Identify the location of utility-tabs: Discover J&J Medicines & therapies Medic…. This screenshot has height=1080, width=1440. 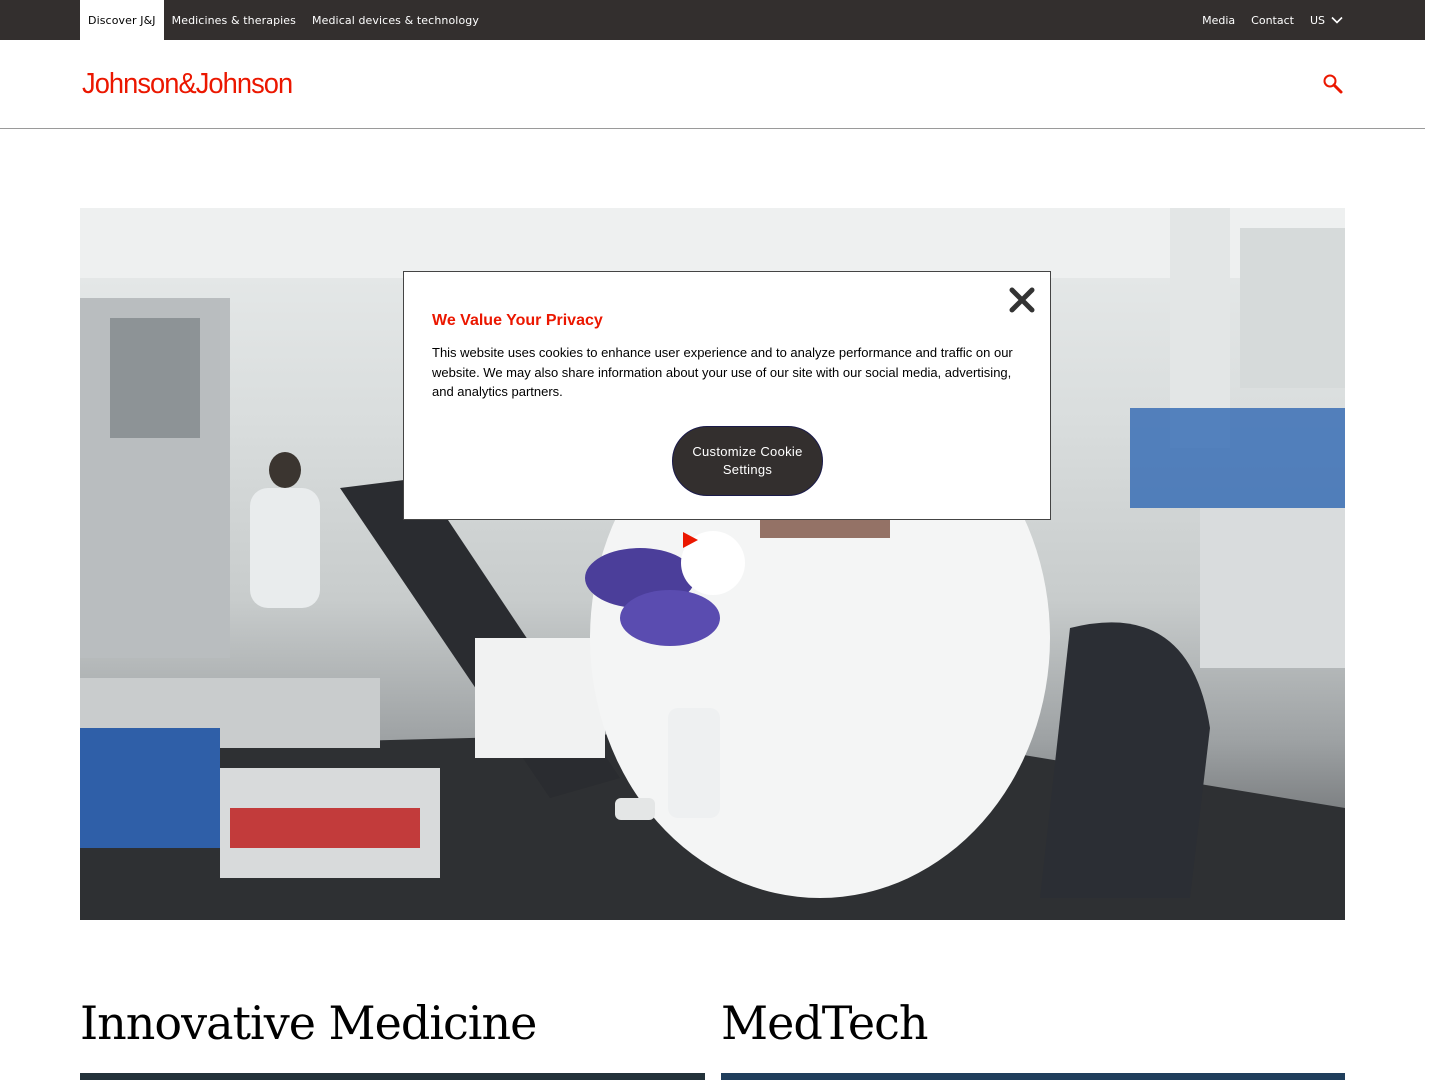
(283, 20).